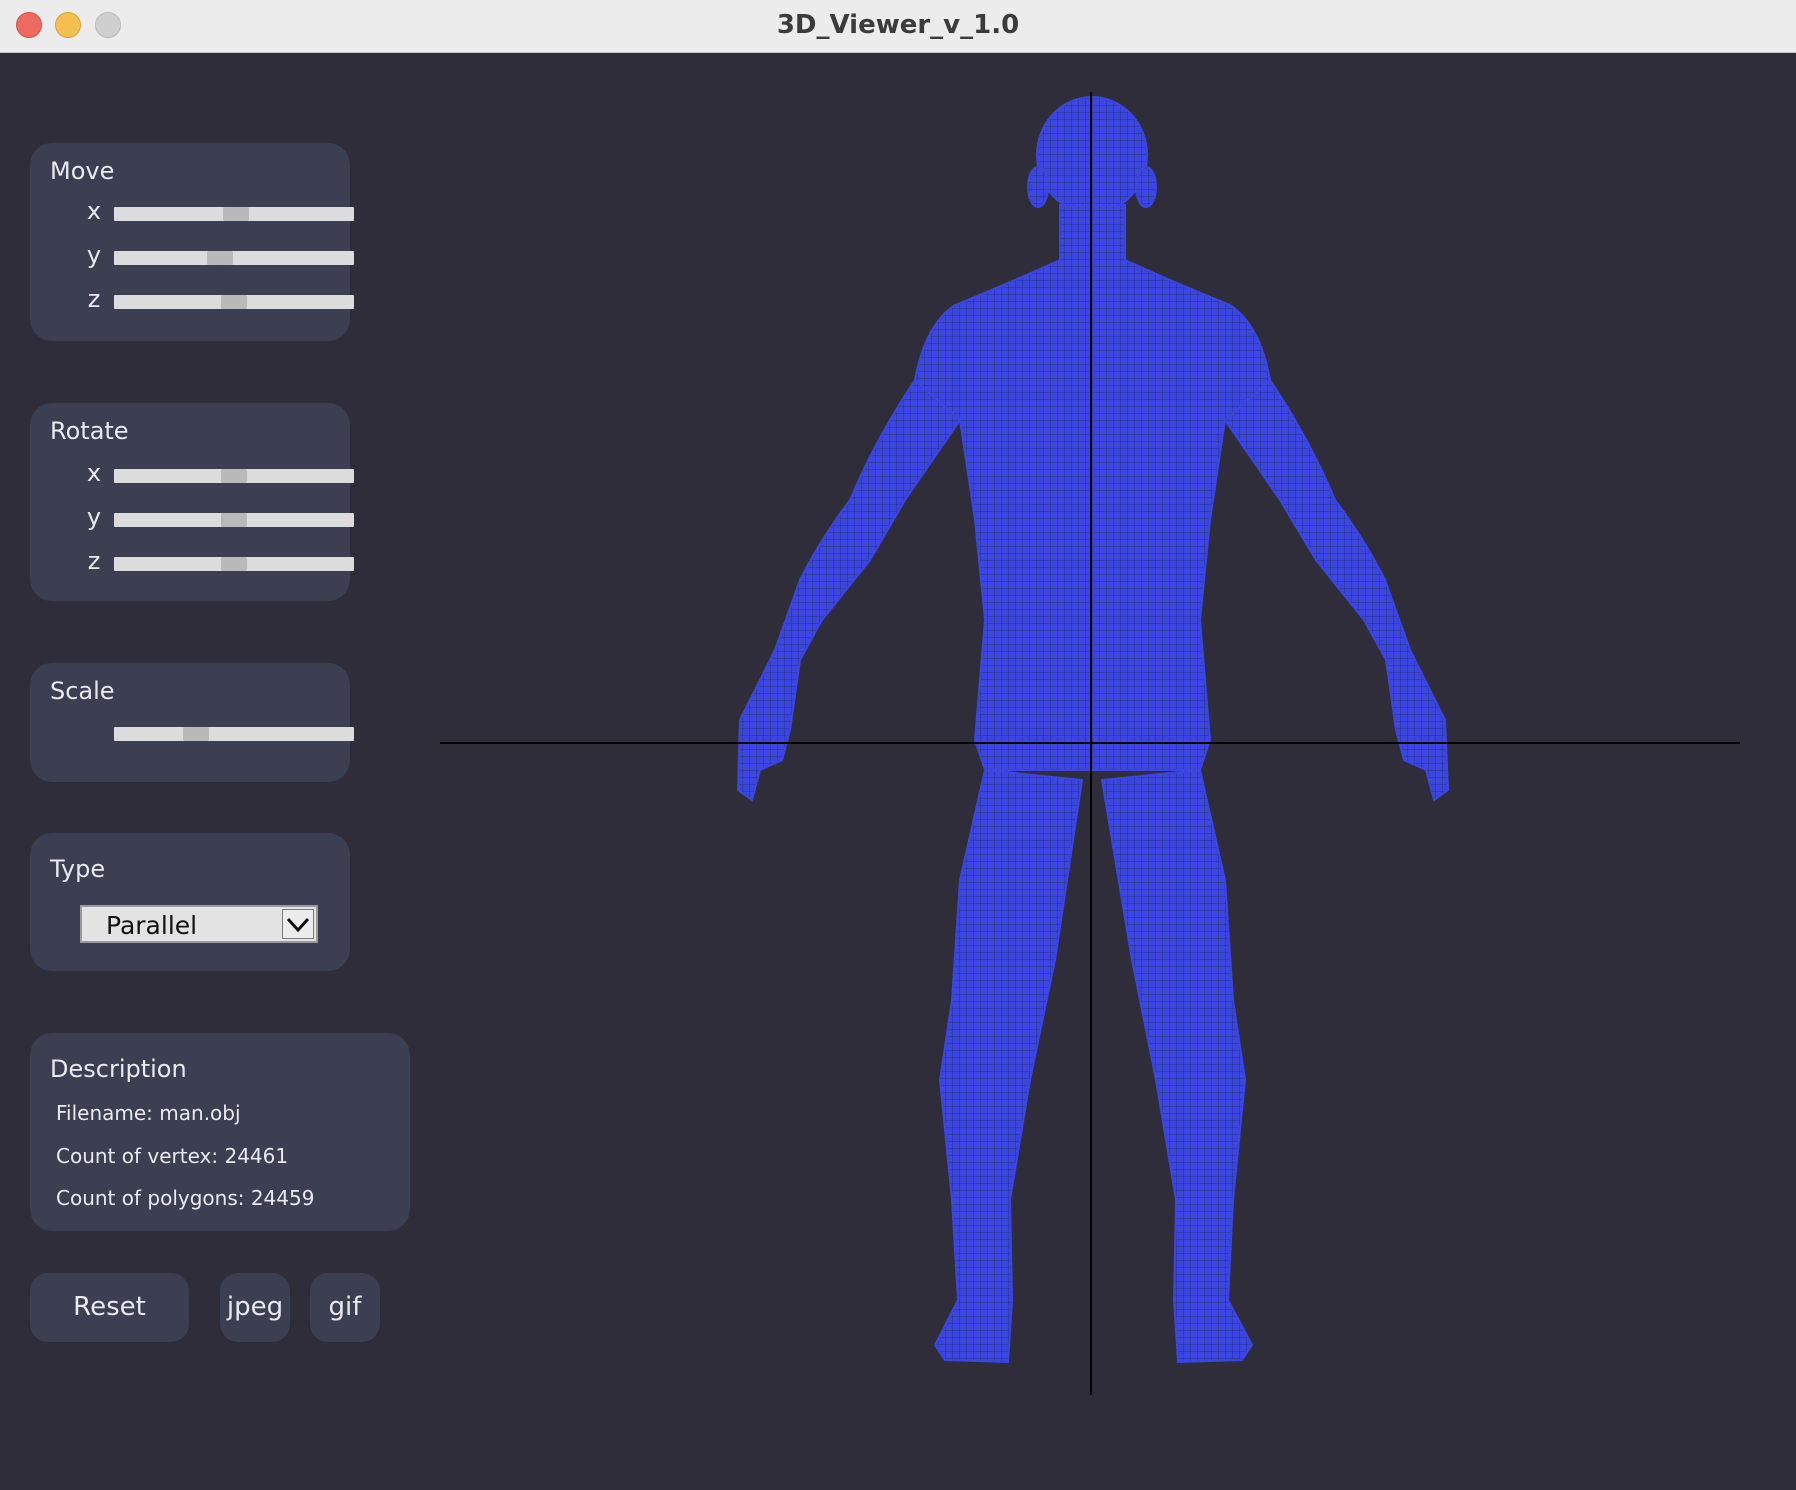 The height and width of the screenshot is (1490, 1796). I want to click on reset-button: Reset, so click(109, 1307).